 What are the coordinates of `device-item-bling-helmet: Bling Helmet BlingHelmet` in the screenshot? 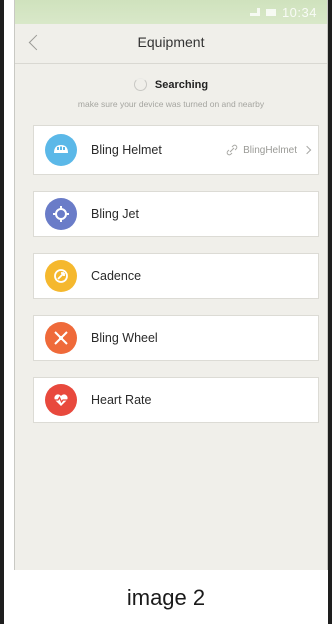 It's located at (176, 150).